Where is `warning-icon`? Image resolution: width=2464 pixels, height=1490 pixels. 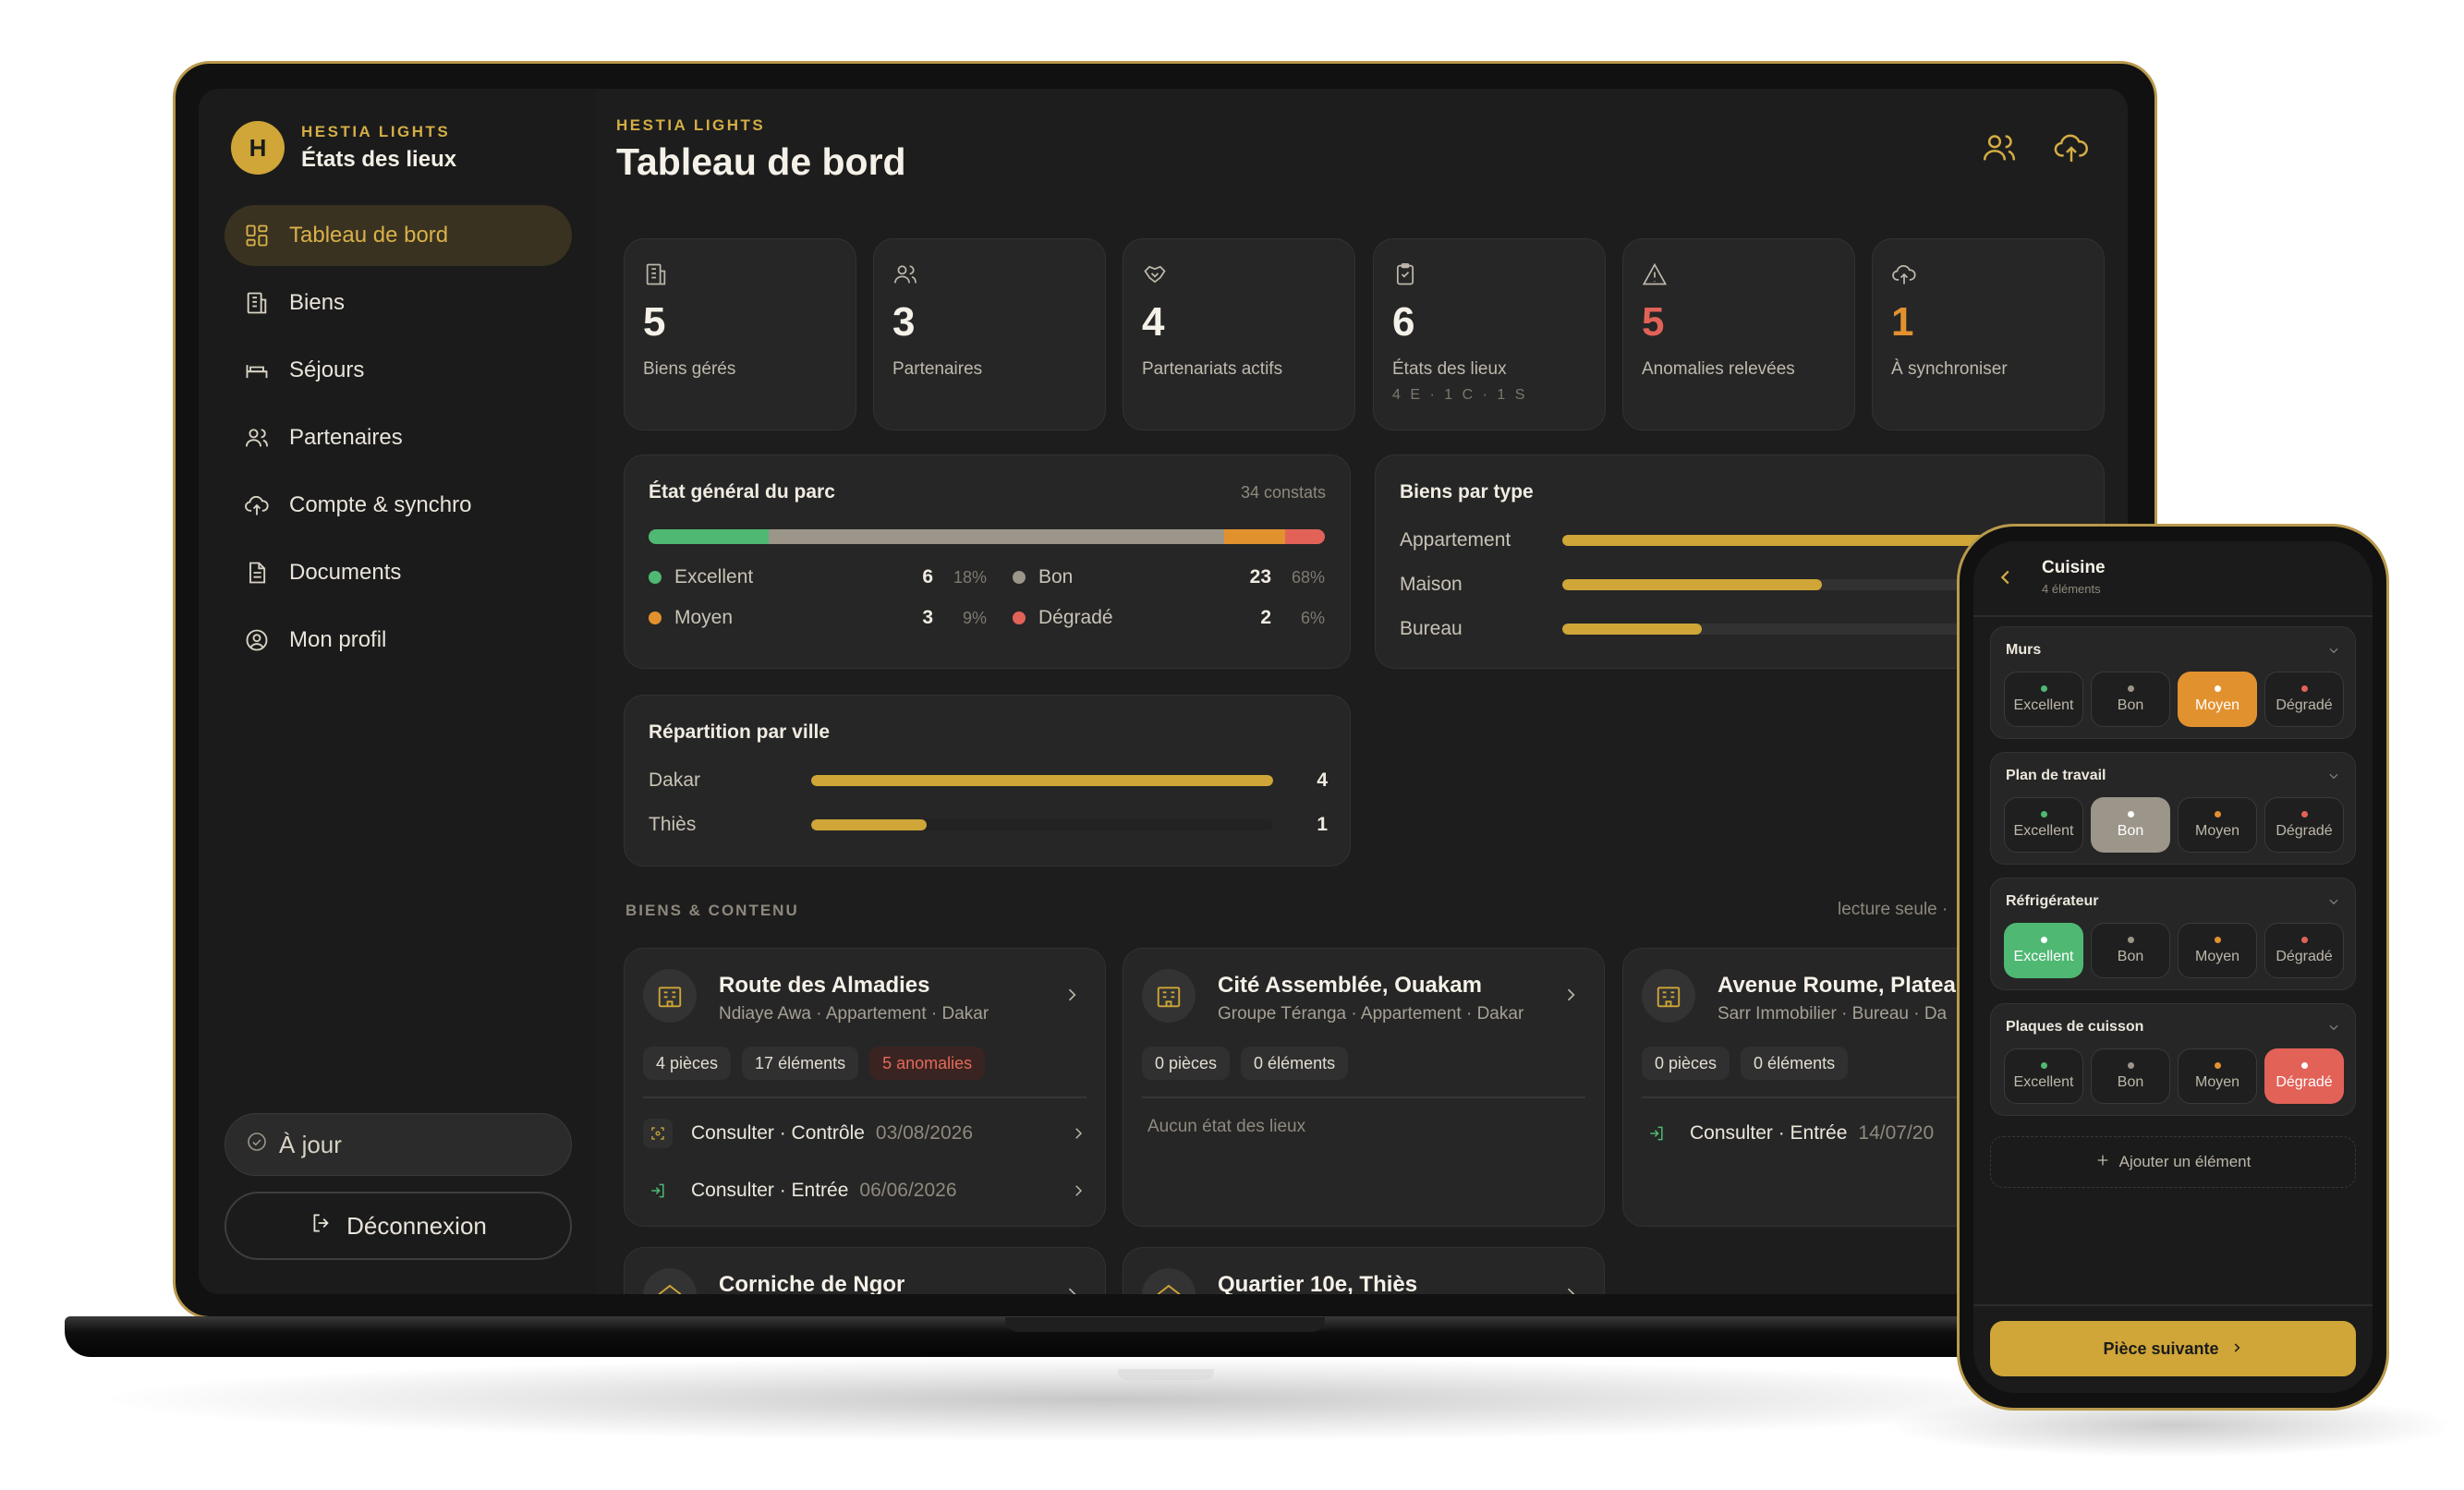 warning-icon is located at coordinates (1655, 275).